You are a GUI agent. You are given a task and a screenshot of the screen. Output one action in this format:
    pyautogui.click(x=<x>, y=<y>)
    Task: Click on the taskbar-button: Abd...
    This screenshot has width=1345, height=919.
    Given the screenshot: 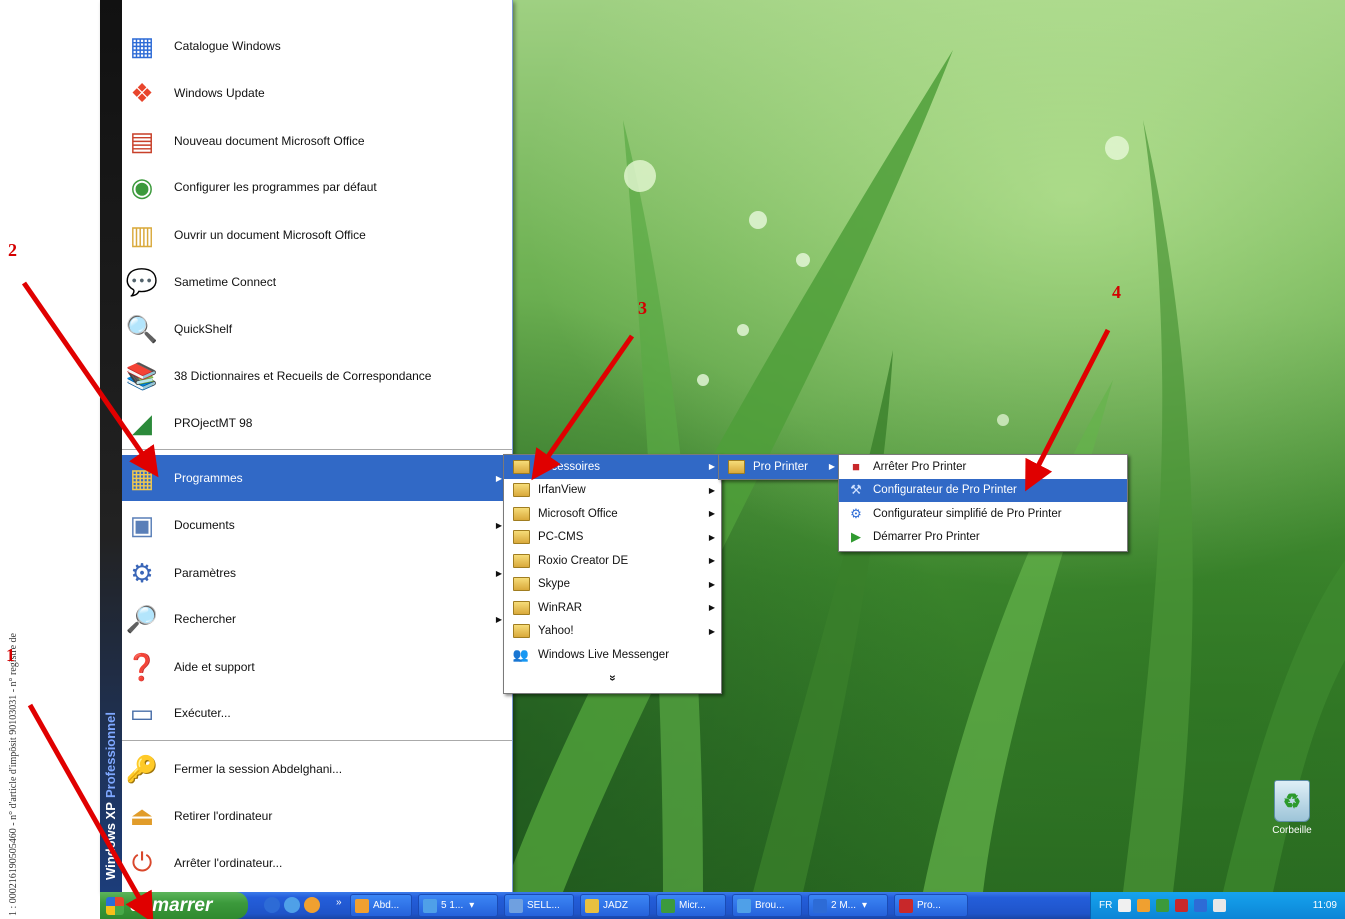 What is the action you would take?
    pyautogui.click(x=381, y=905)
    